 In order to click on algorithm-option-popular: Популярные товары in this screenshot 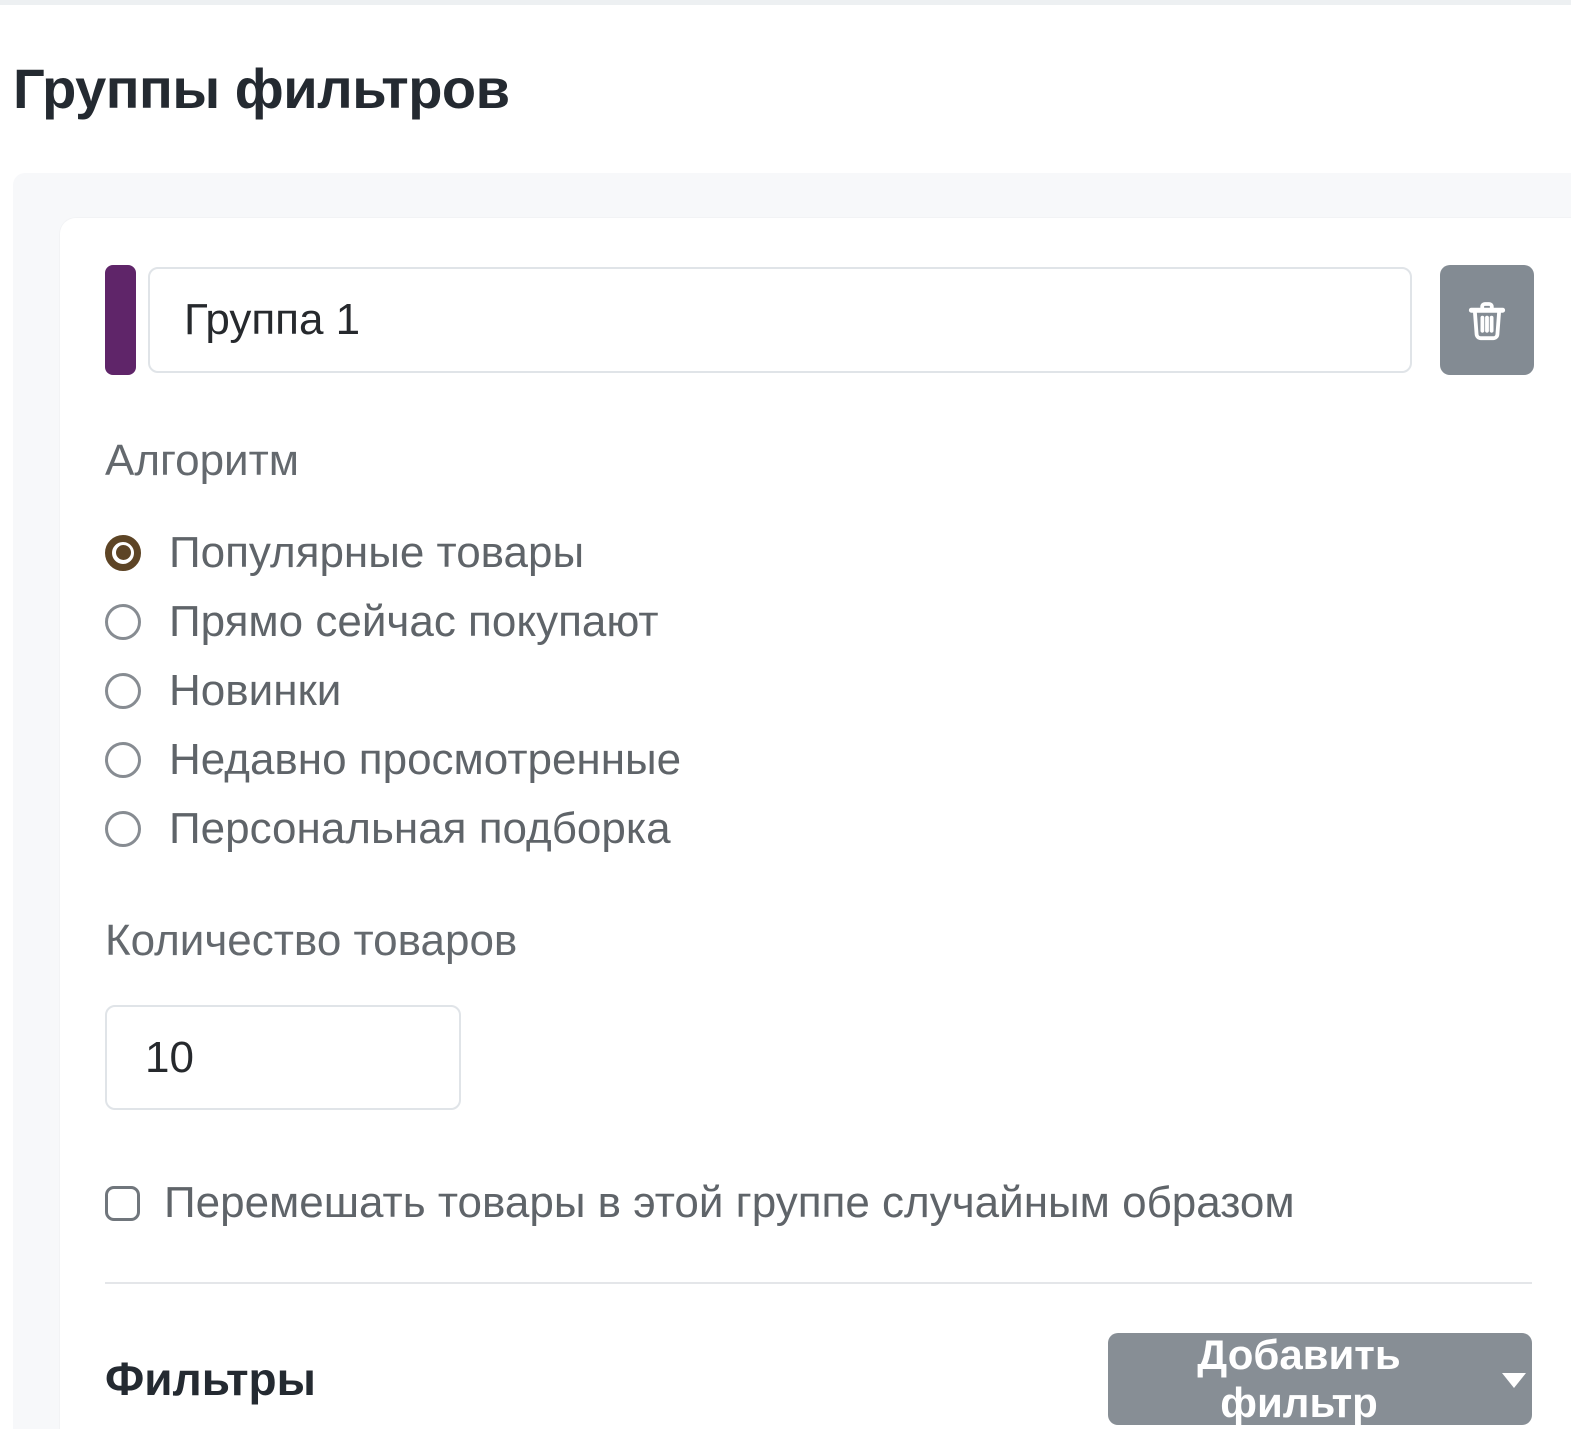, I will do `click(393, 552)`.